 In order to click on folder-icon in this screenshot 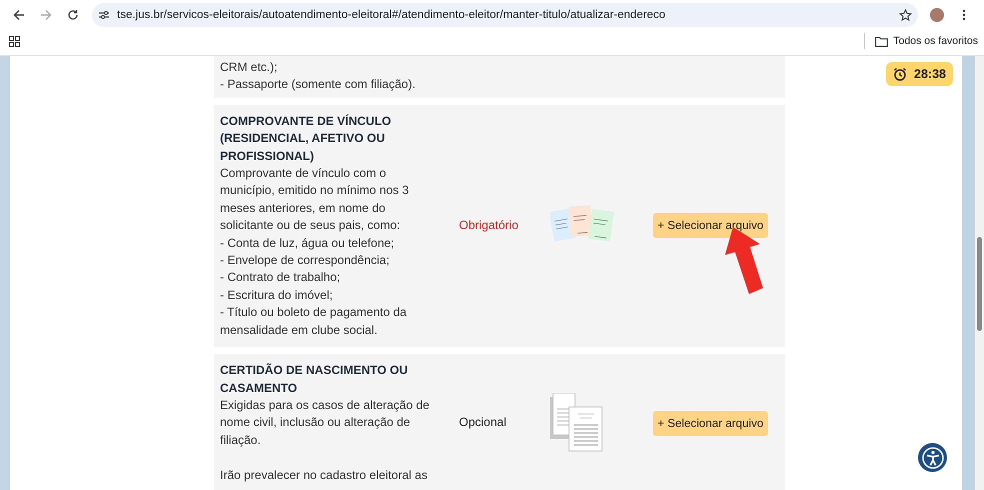, I will do `click(881, 41)`.